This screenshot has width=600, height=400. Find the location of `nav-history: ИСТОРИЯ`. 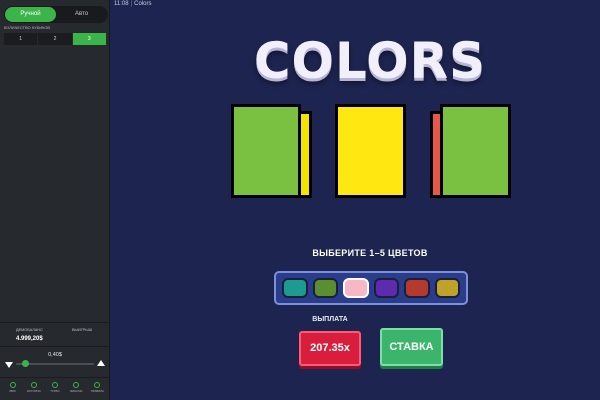

nav-history: ИСТОРИЯ is located at coordinates (33, 389).